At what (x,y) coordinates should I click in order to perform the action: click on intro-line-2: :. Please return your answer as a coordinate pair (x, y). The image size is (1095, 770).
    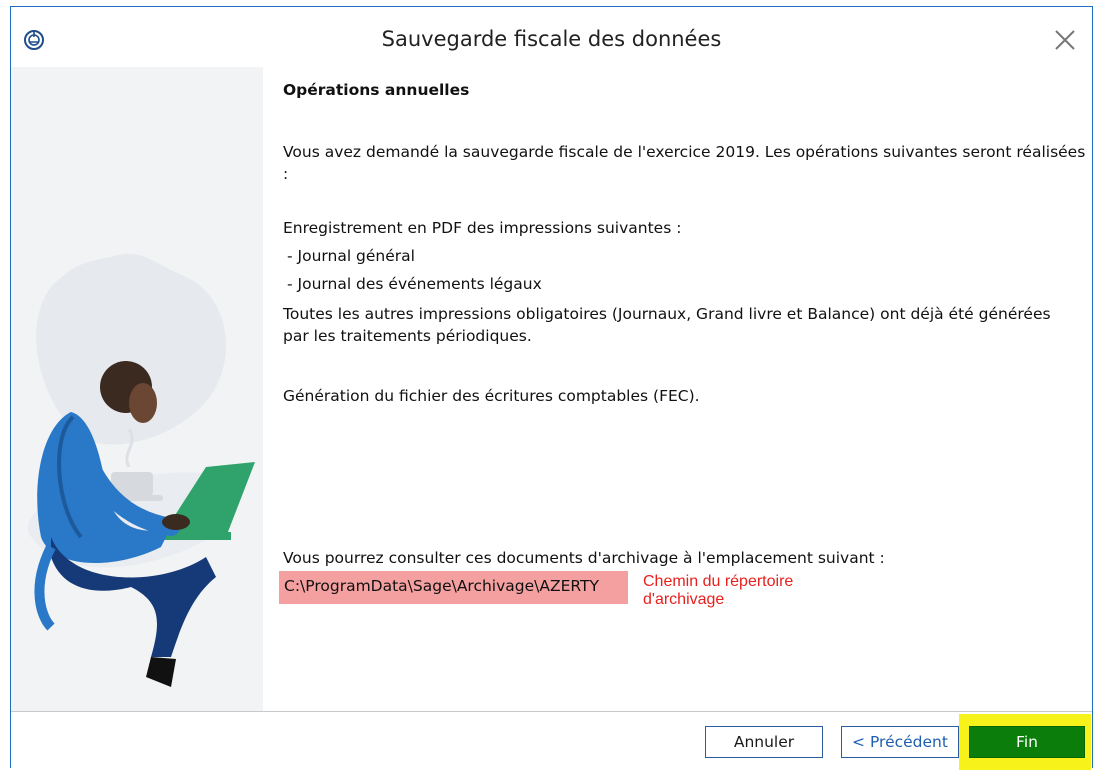
    Looking at the image, I should click on (286, 174).